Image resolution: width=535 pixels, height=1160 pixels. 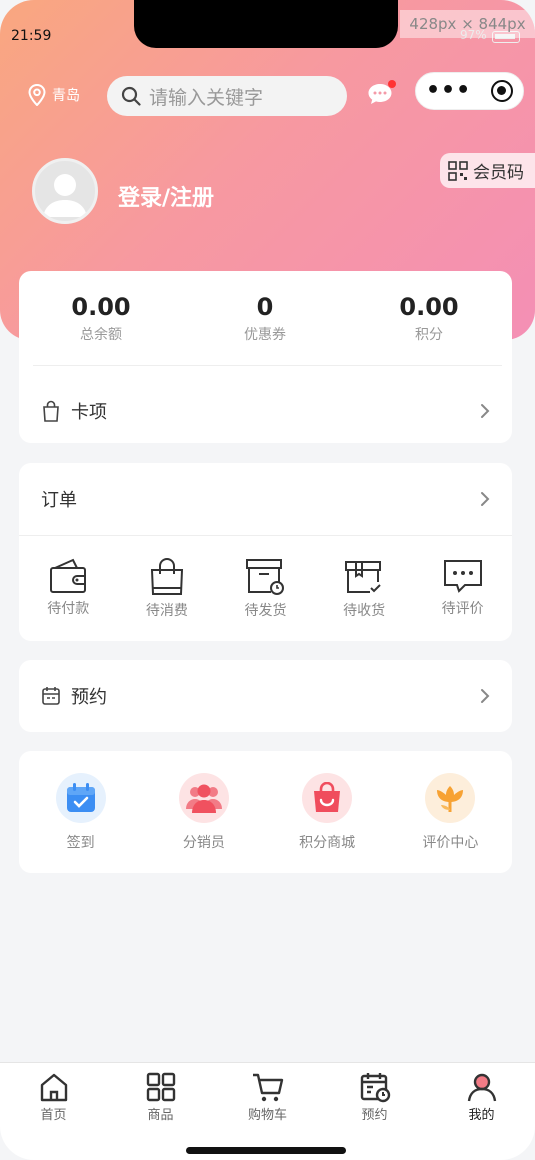 I want to click on order-pending-payment-label: 待付款, so click(x=68, y=609).